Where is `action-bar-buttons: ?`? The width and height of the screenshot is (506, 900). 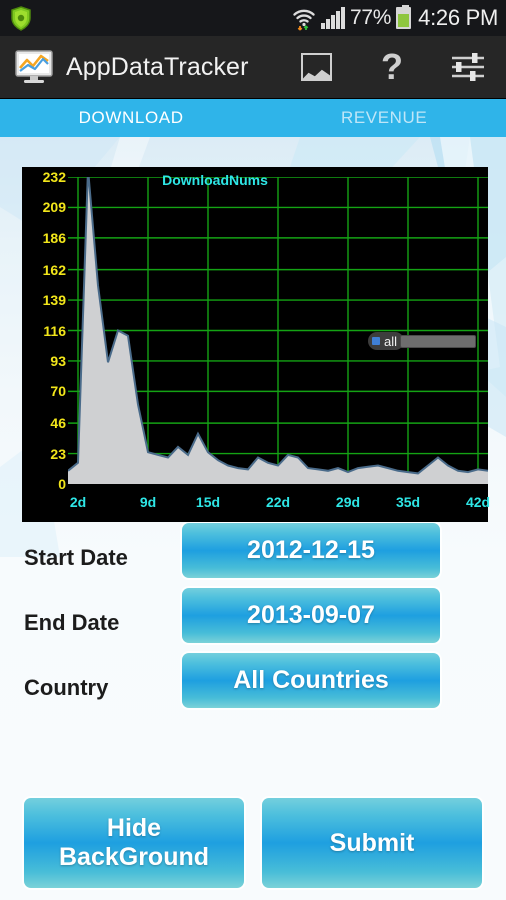 action-bar-buttons: ? is located at coordinates (392, 67).